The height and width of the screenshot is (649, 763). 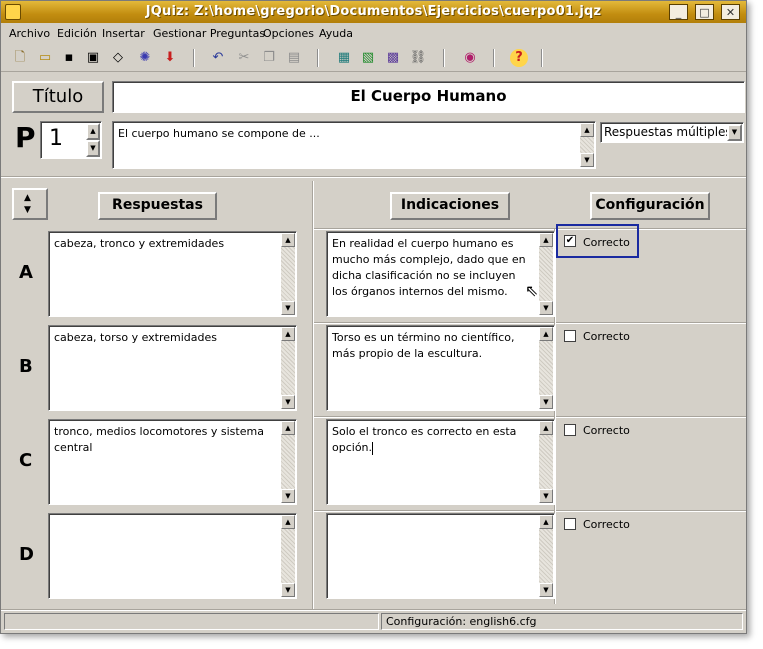 What do you see at coordinates (20, 58) in the screenshot?
I see `new-file-icon: 🗋` at bounding box center [20, 58].